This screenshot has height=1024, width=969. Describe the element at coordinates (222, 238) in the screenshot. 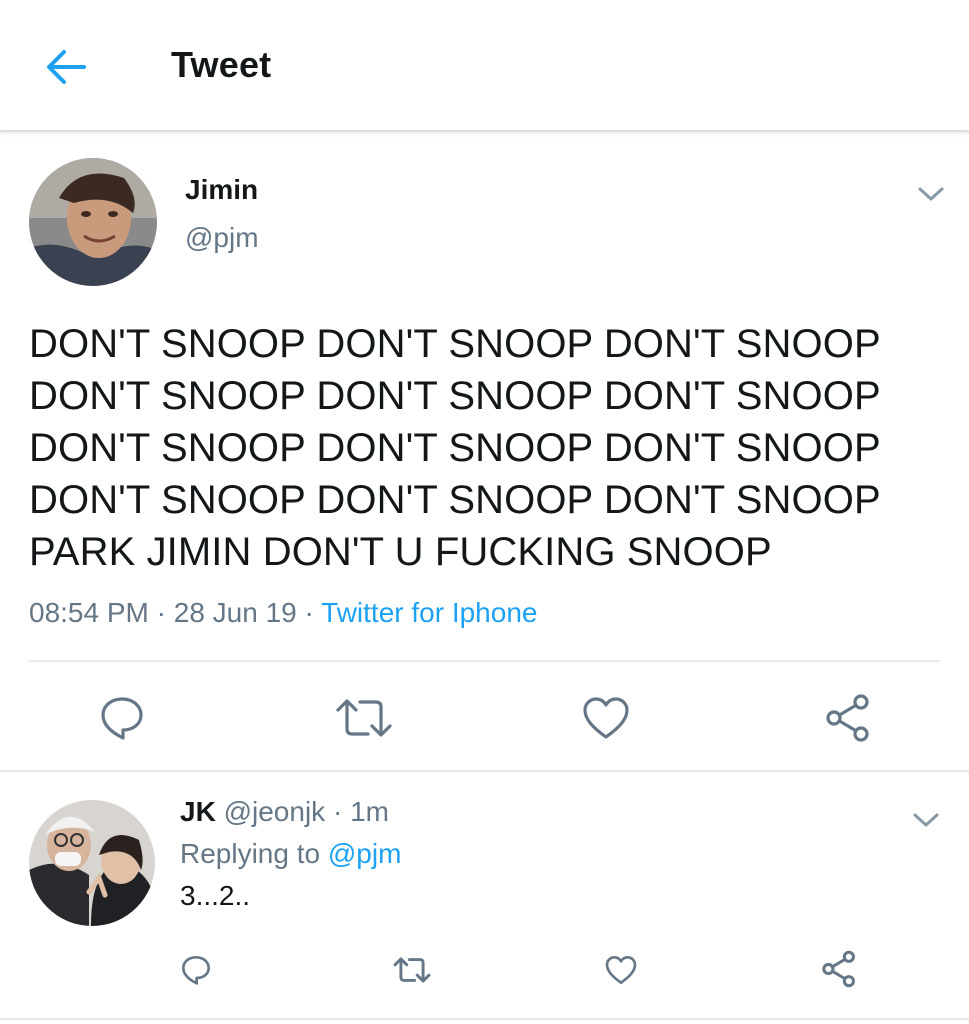

I see `author-handle: @pjm` at that location.